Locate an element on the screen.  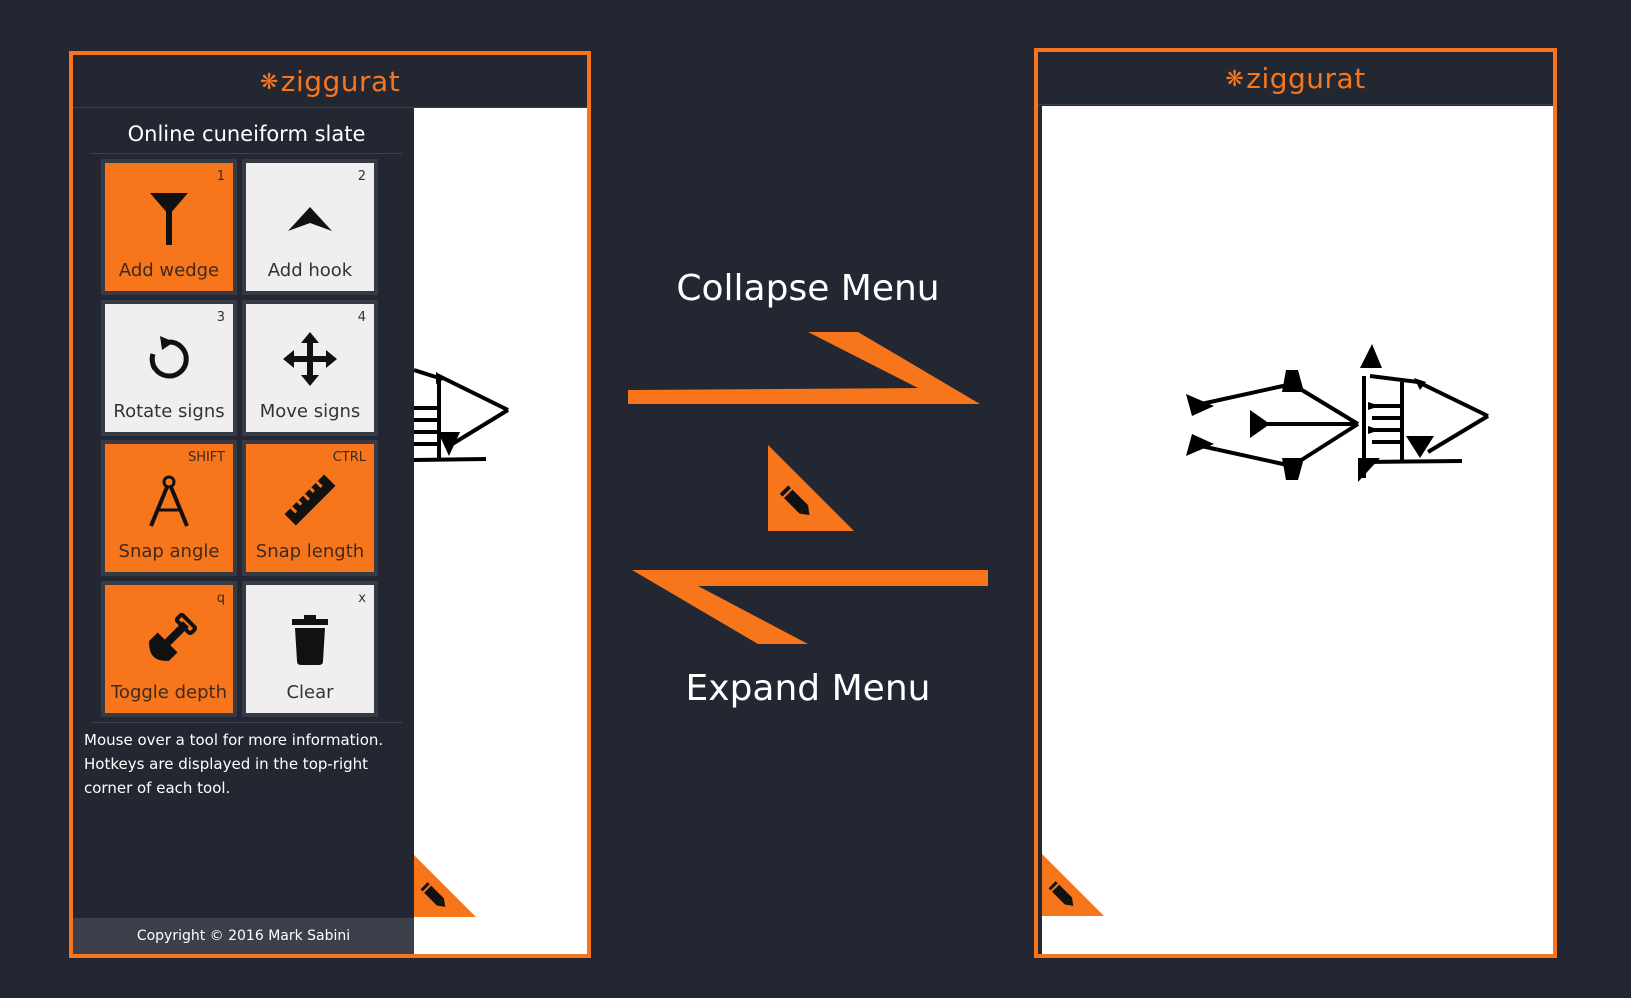
toggle-menu-button is located at coordinates (811, 488).